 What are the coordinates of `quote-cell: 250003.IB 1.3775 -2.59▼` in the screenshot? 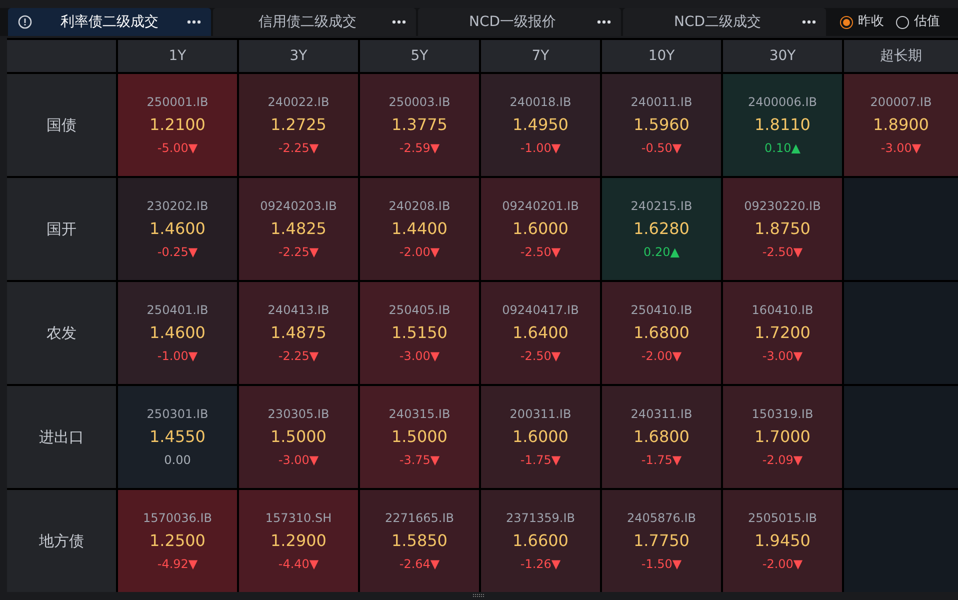 It's located at (419, 125).